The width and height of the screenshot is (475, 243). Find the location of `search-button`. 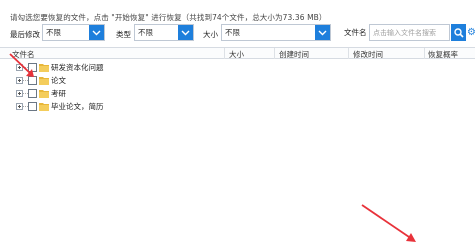

search-button is located at coordinates (458, 32).